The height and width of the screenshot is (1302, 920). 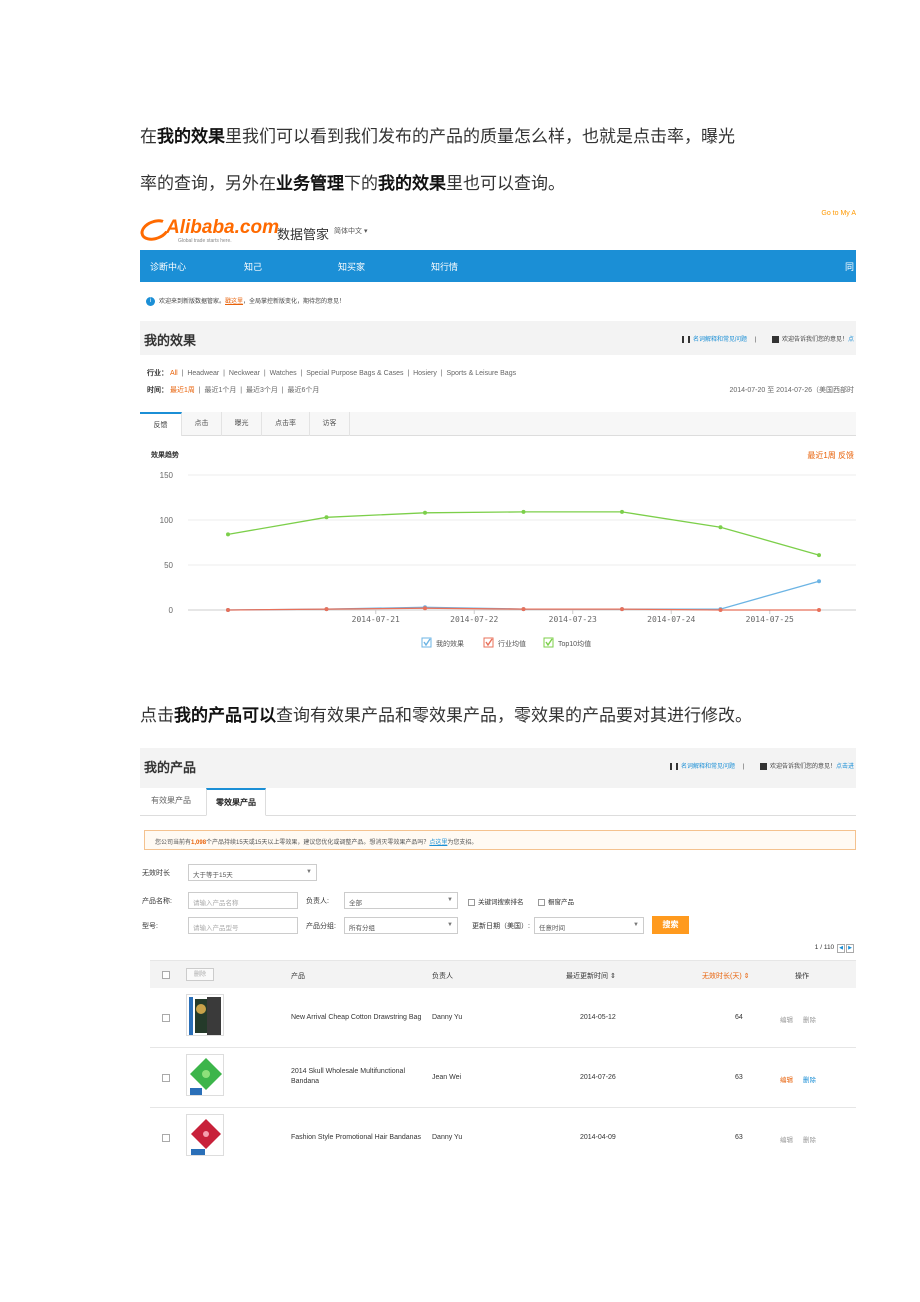 I want to click on time-filter: 时间： 最近1周 | 最近1个月 | 最近3个月 | 最近6个月, so click(x=233, y=390).